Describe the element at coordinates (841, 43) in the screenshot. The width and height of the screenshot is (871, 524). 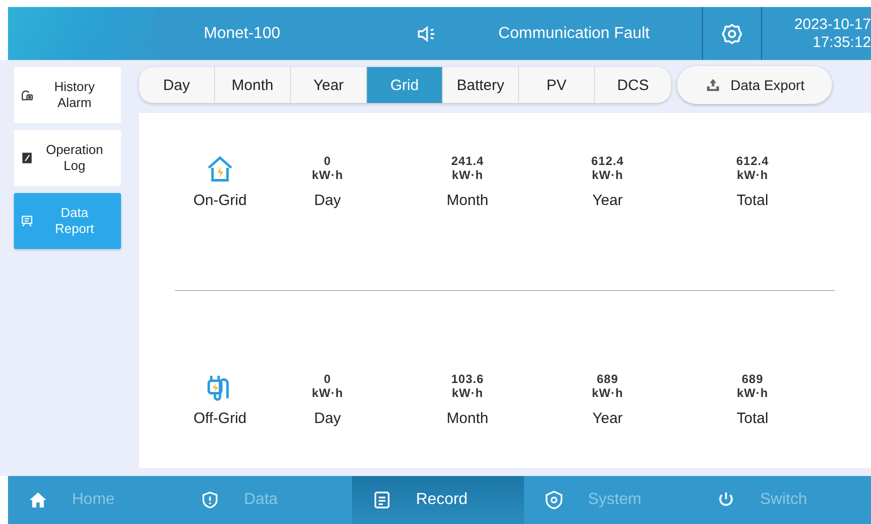
I see `time-text: 17:35:12` at that location.